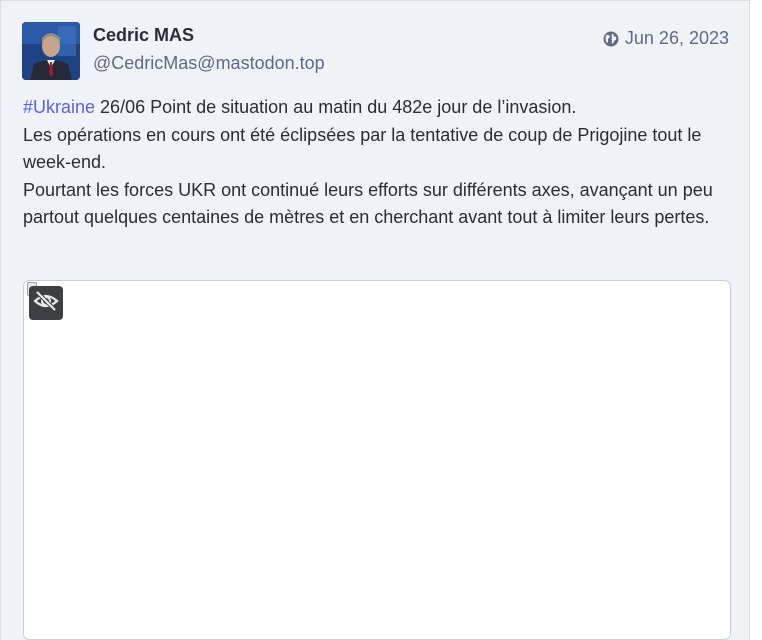  Describe the element at coordinates (209, 63) in the screenshot. I see `account-handle: @CedricMas@mastodon.top` at that location.